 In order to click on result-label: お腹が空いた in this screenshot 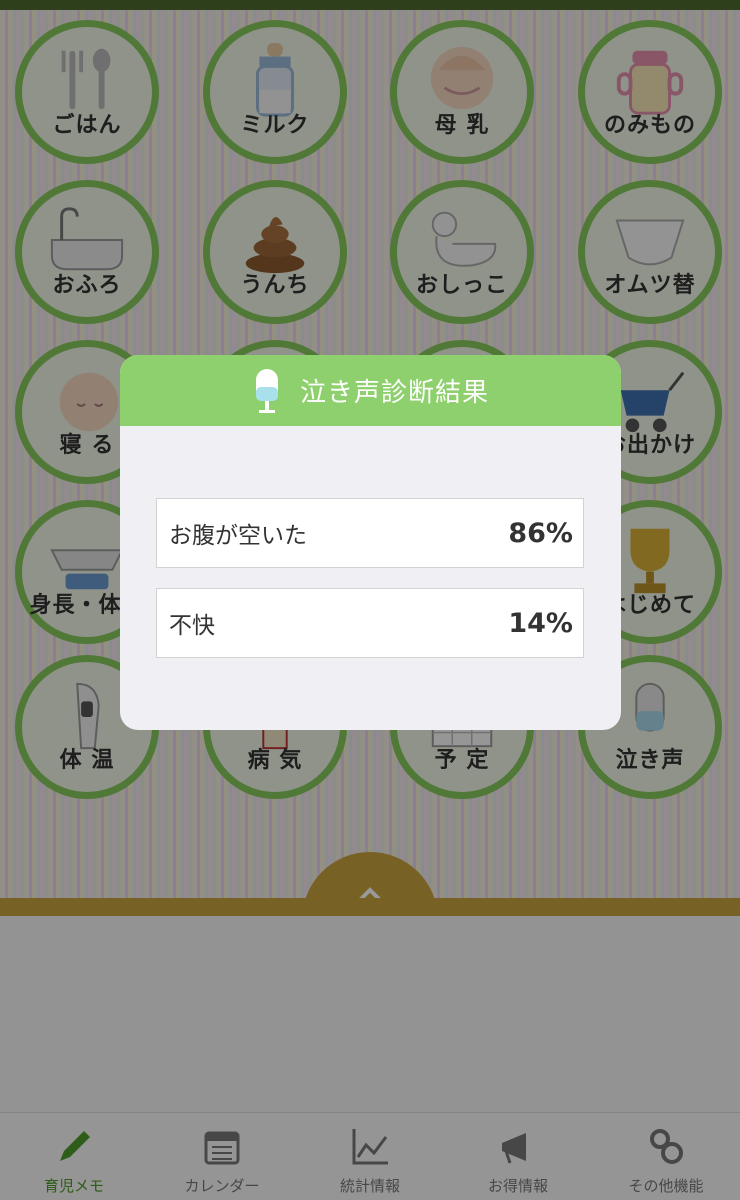, I will do `click(238, 536)`.